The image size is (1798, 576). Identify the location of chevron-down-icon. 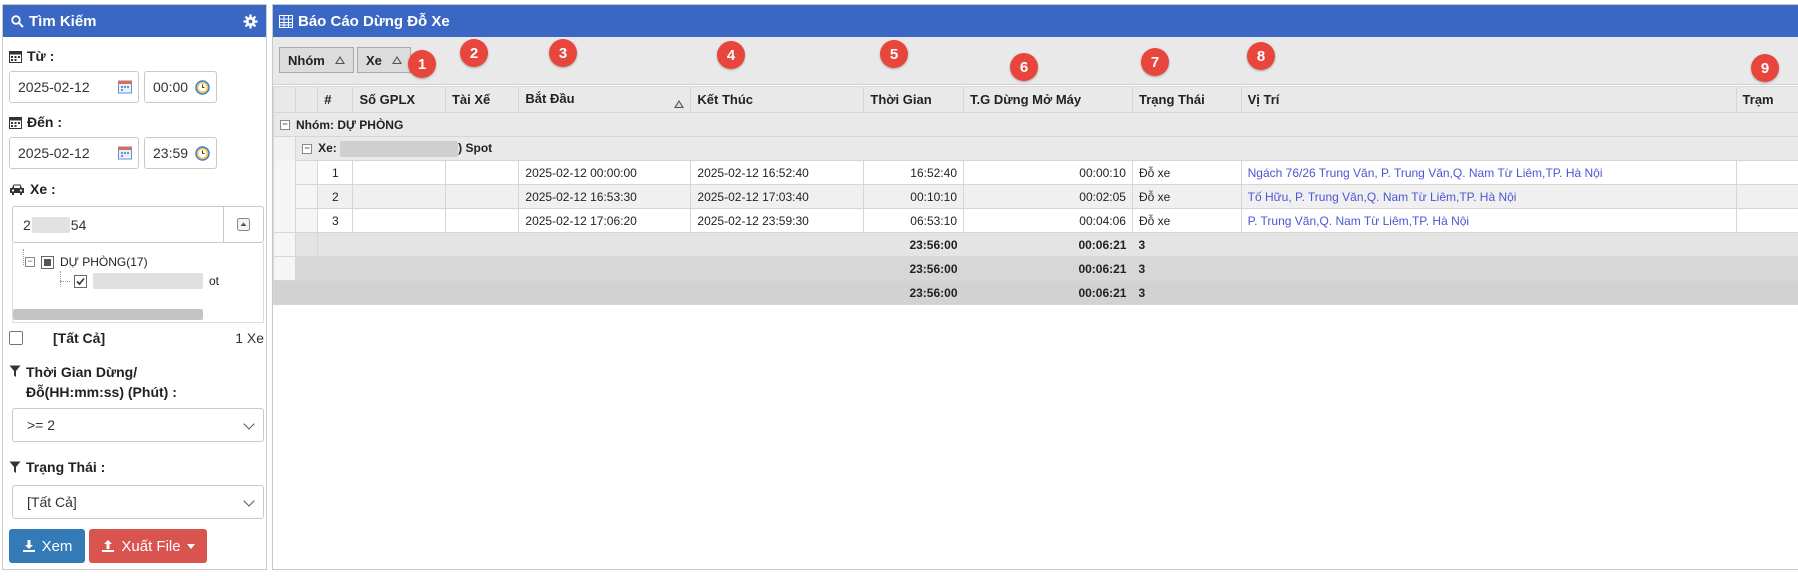
(249, 424).